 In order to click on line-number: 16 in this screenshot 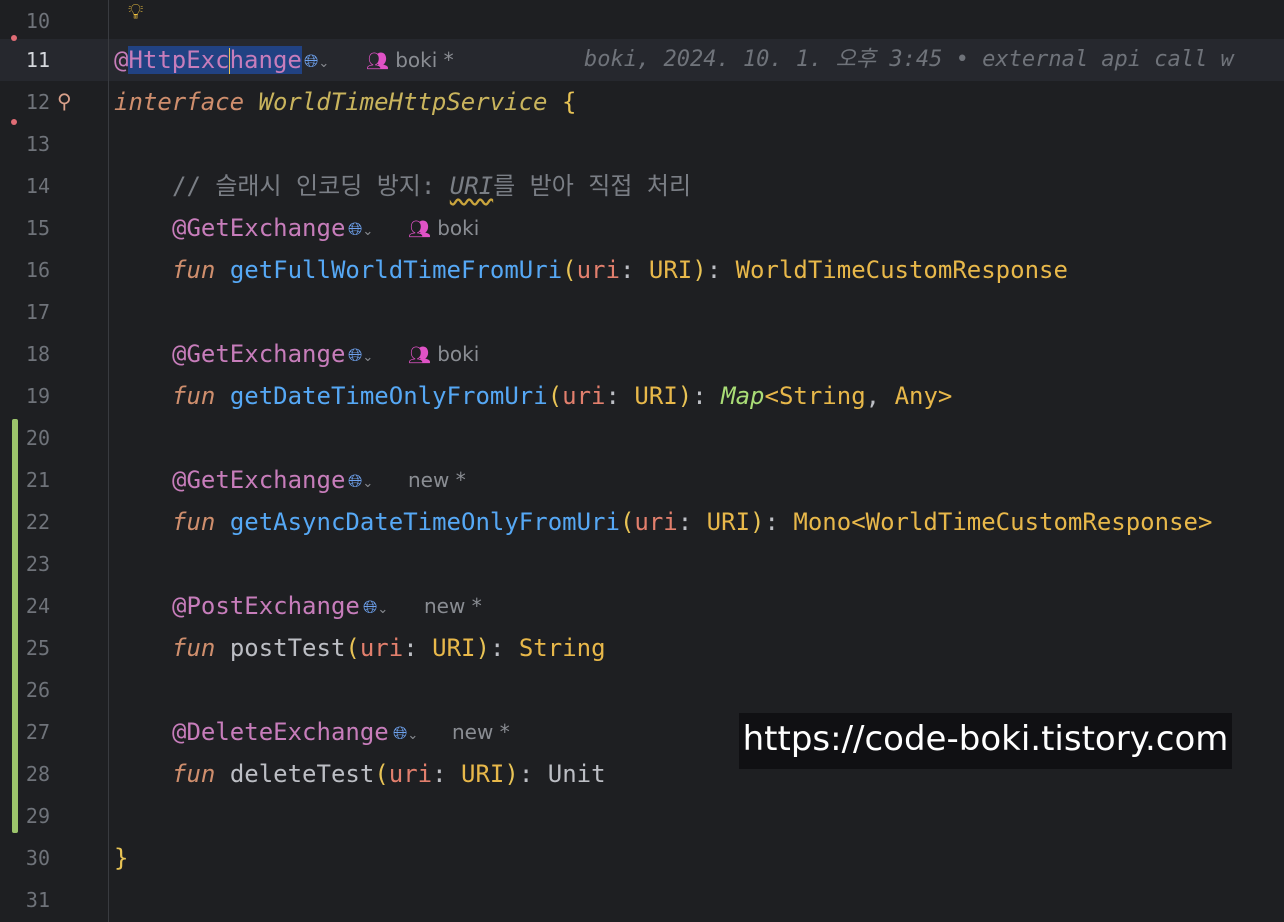, I will do `click(37, 270)`.